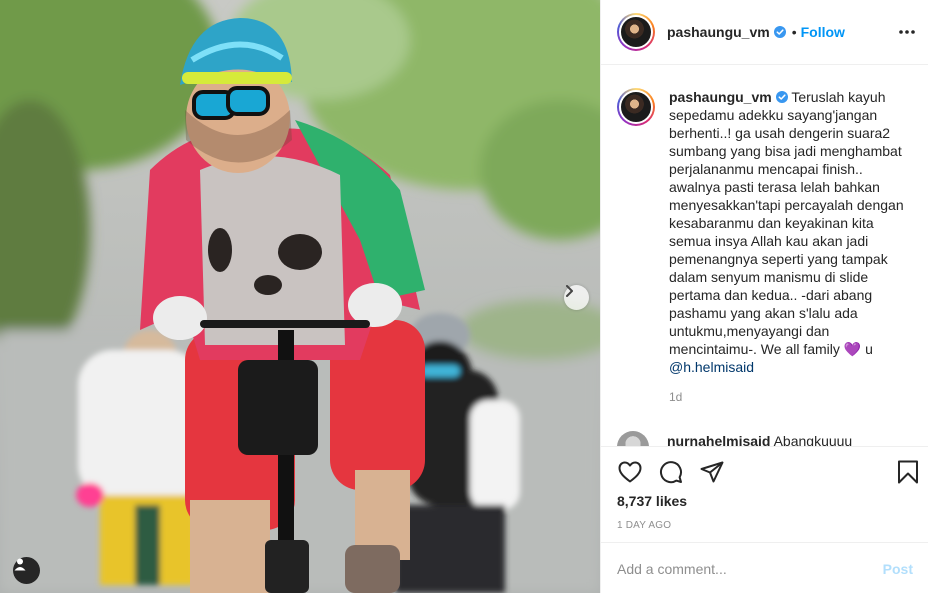  I want to click on author-avatar, so click(636, 32).